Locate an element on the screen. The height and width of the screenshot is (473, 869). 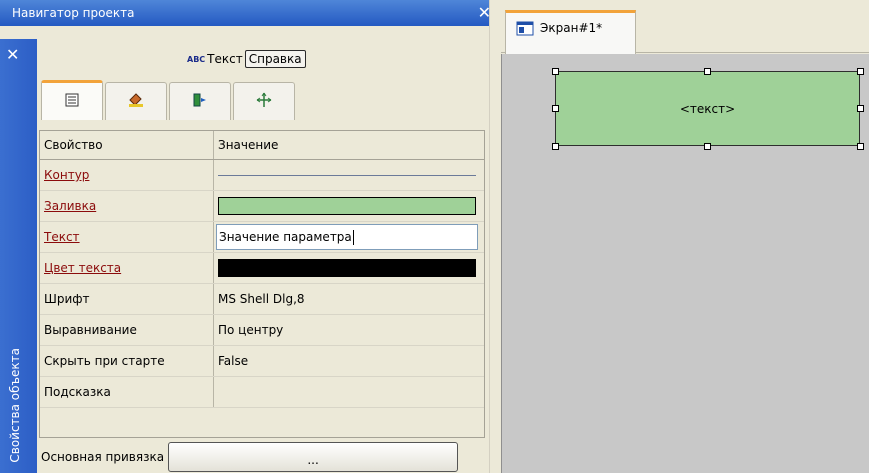
property-row-font: Шрифт MS Shell Dlg,8 is located at coordinates (262, 299).